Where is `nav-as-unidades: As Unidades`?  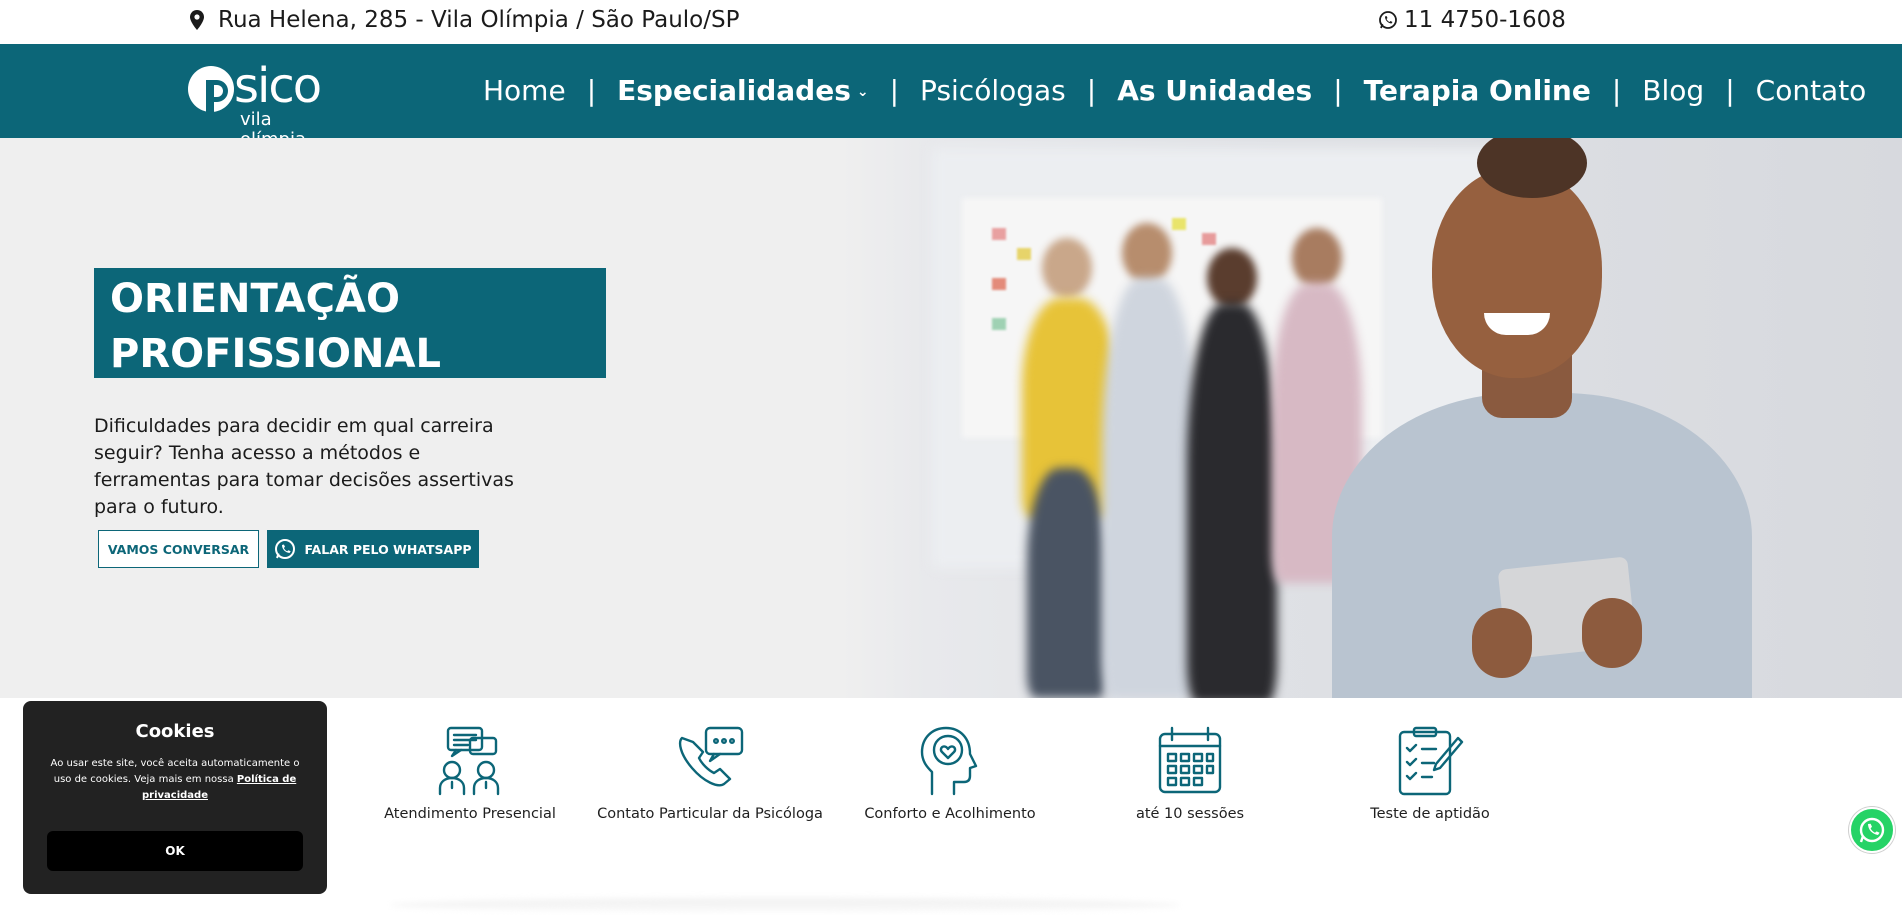 nav-as-unidades: As Unidades is located at coordinates (1214, 90).